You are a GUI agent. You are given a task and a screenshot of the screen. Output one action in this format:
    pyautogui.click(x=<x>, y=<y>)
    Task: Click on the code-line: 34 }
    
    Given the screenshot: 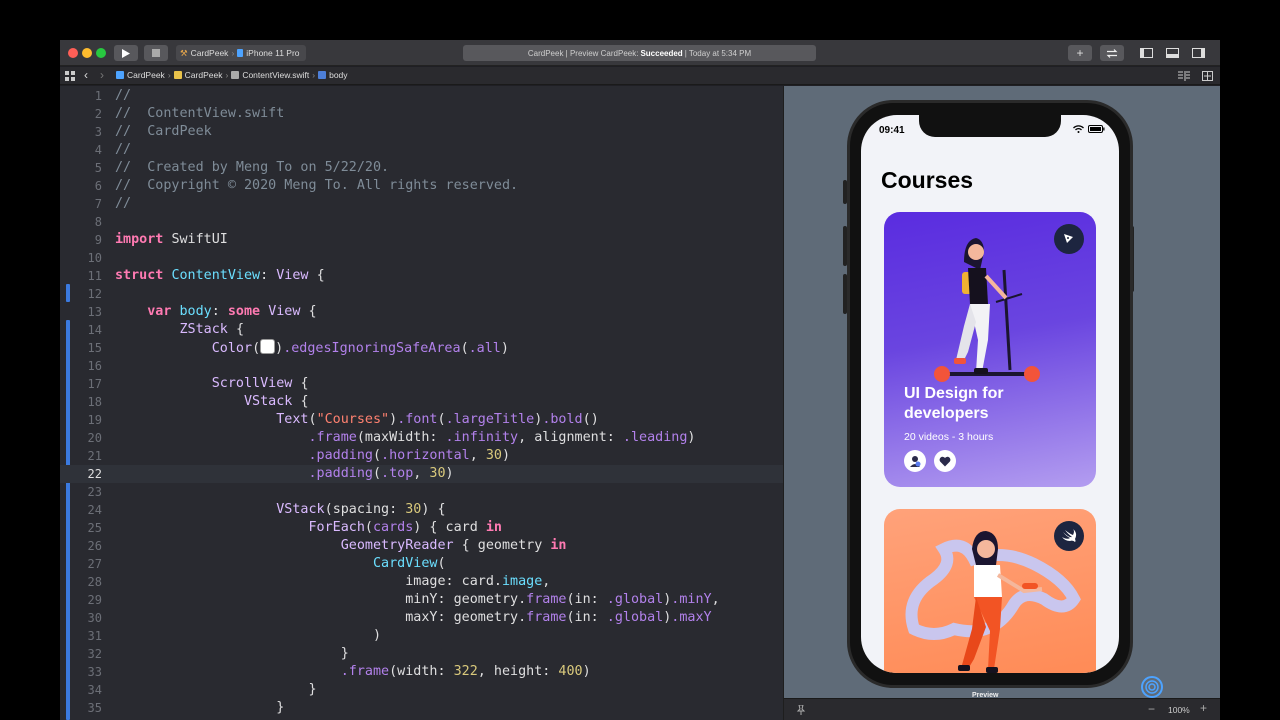 What is the action you would take?
    pyautogui.click(x=202, y=689)
    